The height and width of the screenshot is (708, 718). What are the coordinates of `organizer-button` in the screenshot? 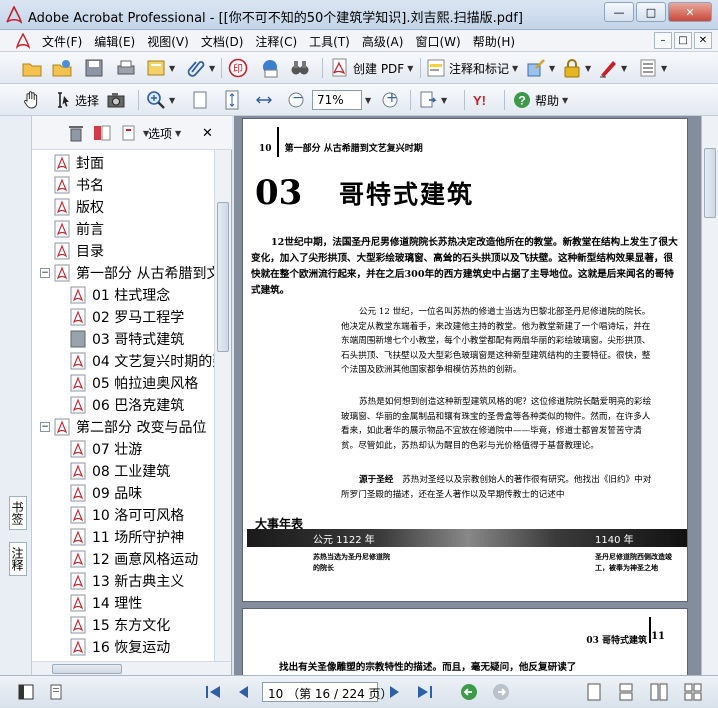 It's located at (62, 68).